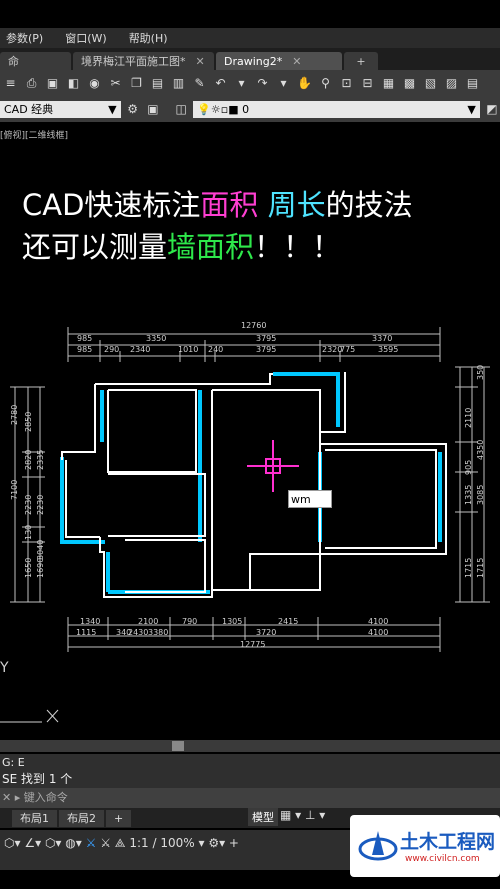 The width and height of the screenshot is (500, 889). I want to click on tab-layout2: 布局2, so click(81, 818).